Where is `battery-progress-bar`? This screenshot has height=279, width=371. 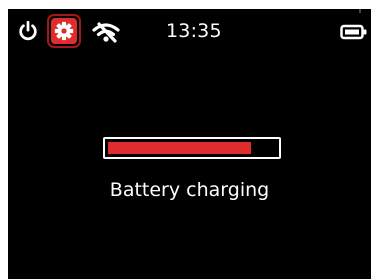 battery-progress-bar is located at coordinates (192, 148).